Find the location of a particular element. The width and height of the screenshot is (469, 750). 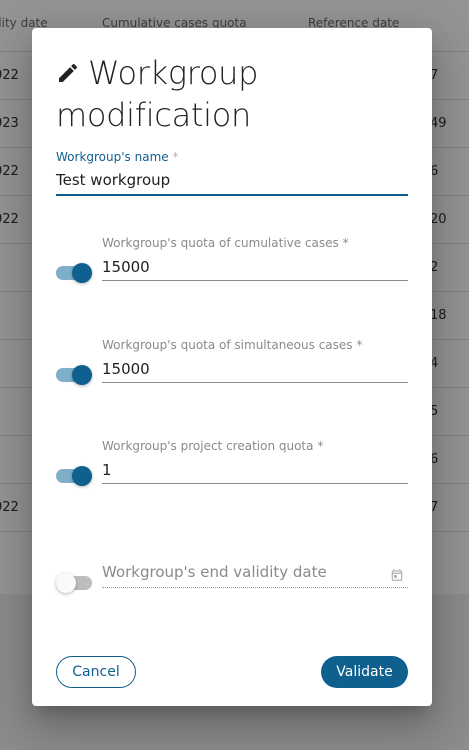

end-date-placeholder: Workgroup's end validity date is located at coordinates (214, 572).